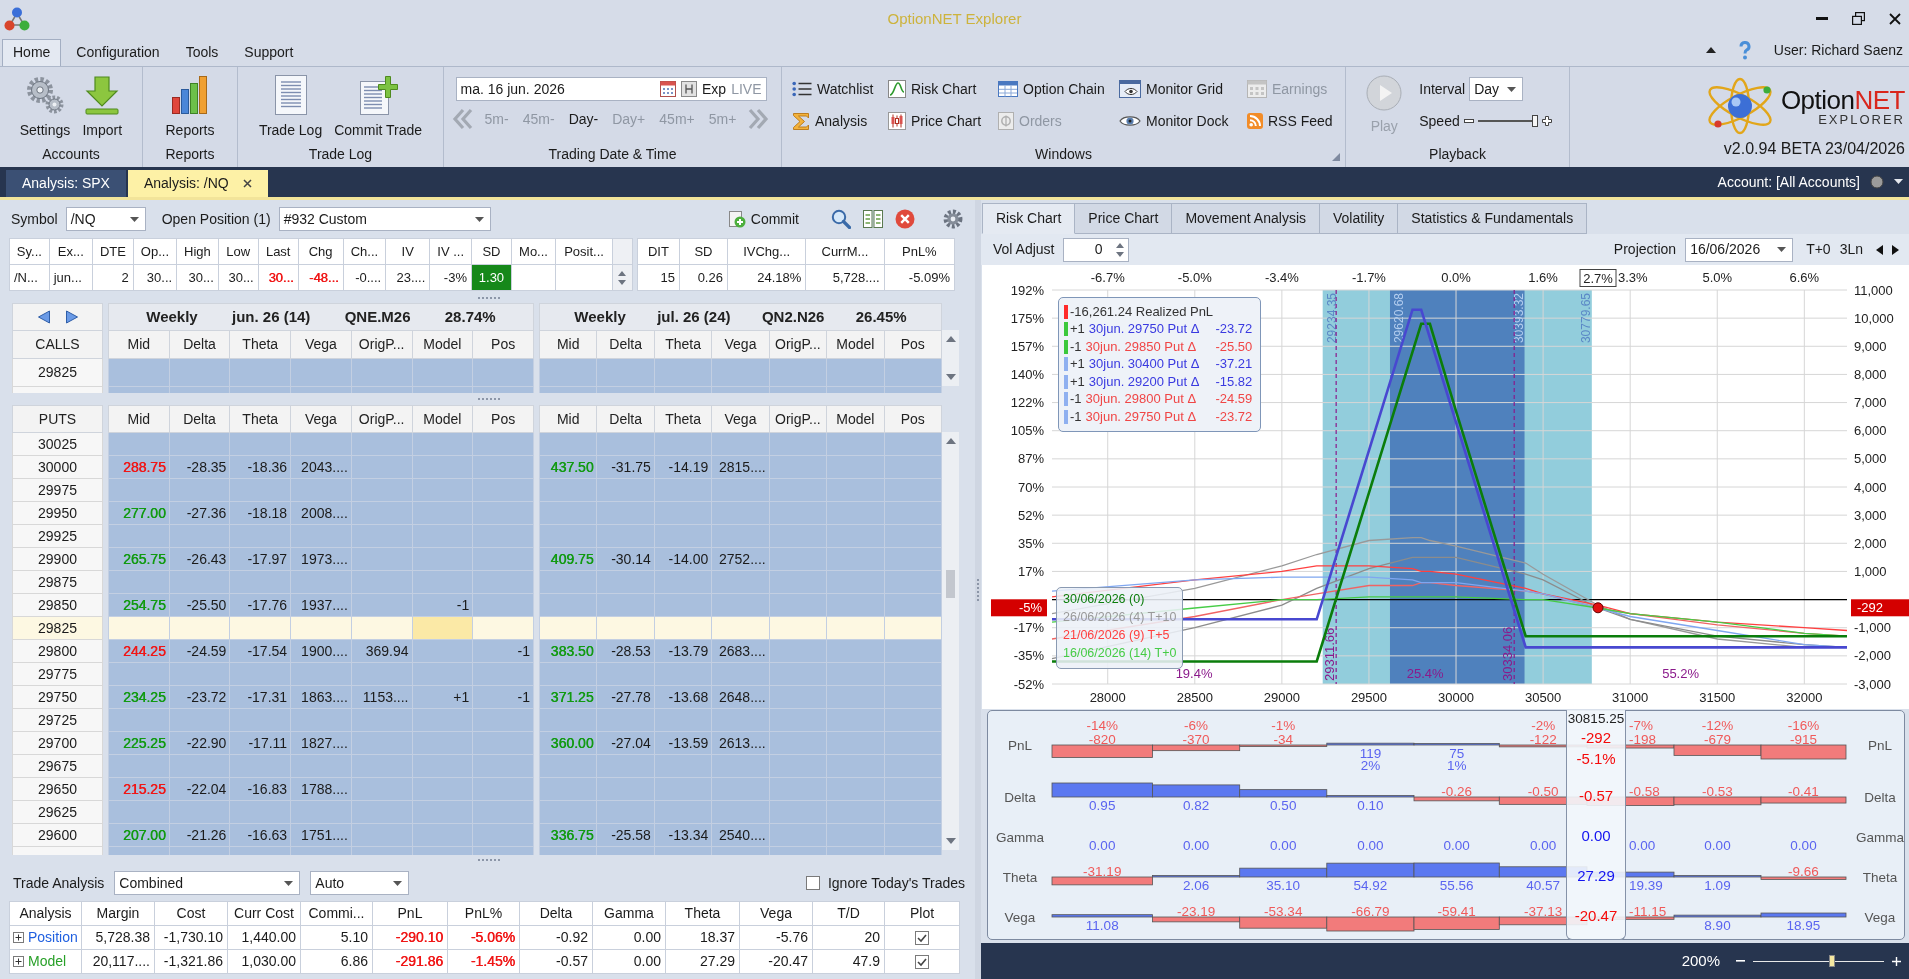 This screenshot has width=1909, height=979. I want to click on value-label: 55.56, so click(1456, 885).